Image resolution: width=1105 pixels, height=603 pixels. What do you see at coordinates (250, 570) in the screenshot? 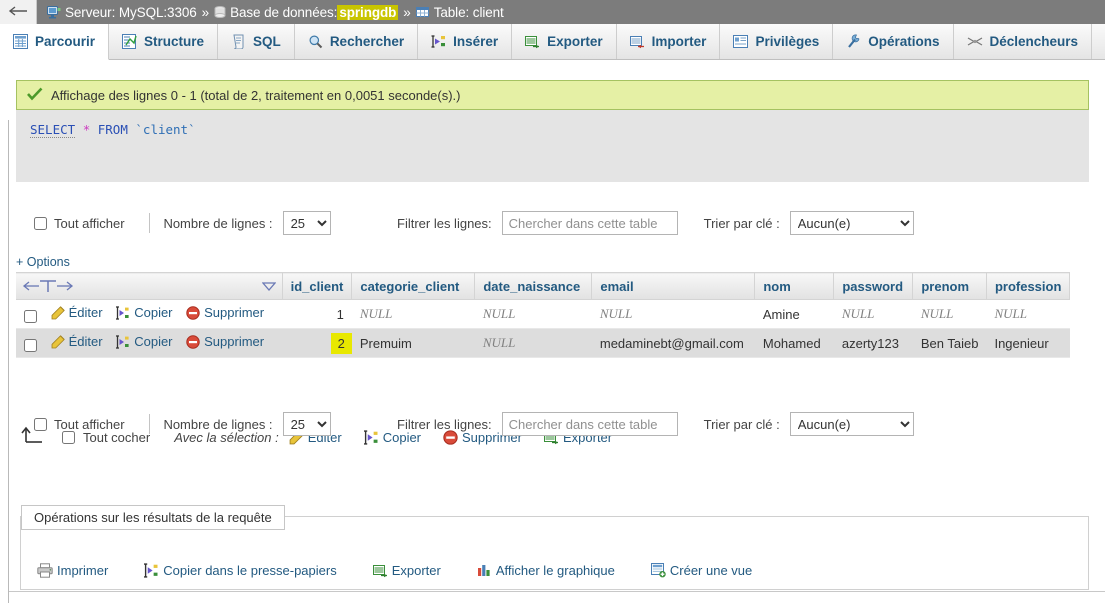
I see `copy-clipboard-label: Copier dans le presse-papiers` at bounding box center [250, 570].